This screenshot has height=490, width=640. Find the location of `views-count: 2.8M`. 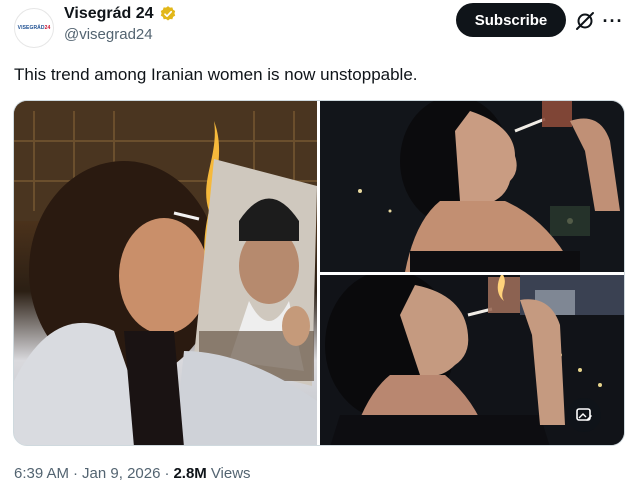

views-count: 2.8M is located at coordinates (190, 473).